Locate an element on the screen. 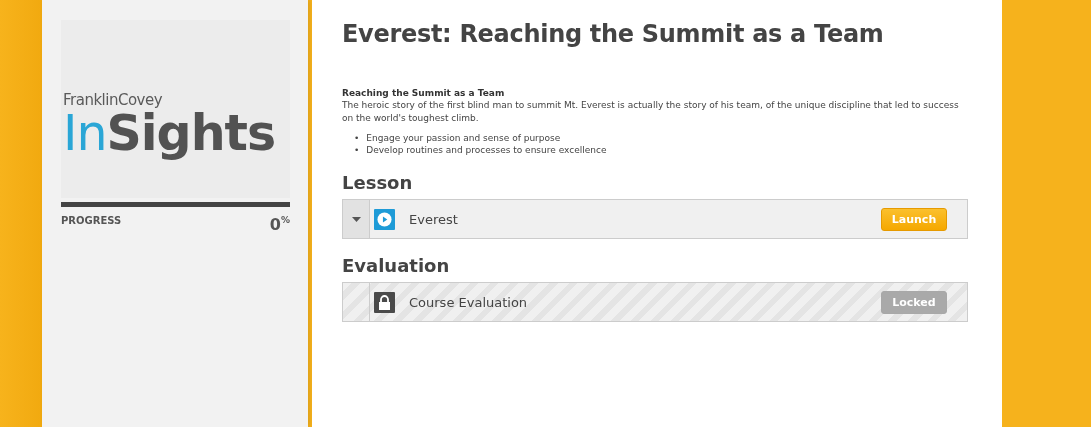  summary-heading: Reaching the Summit as a Team is located at coordinates (424, 93).